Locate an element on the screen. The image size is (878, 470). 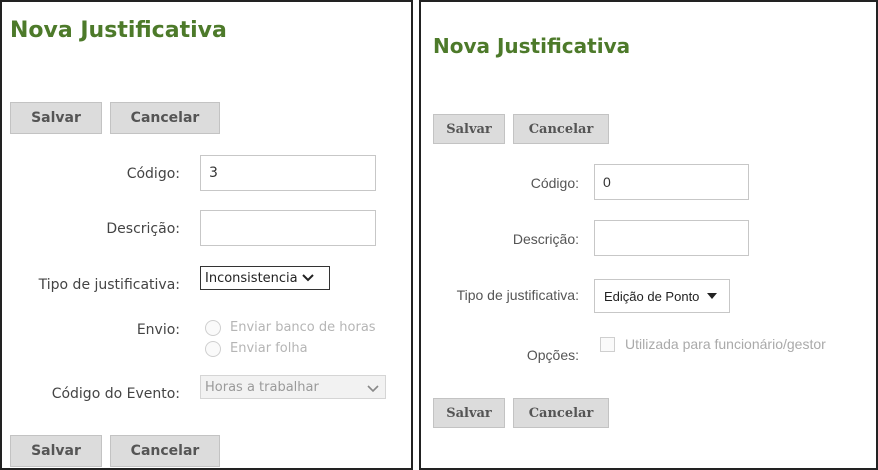
radio-banco-horas is located at coordinates (213, 328).